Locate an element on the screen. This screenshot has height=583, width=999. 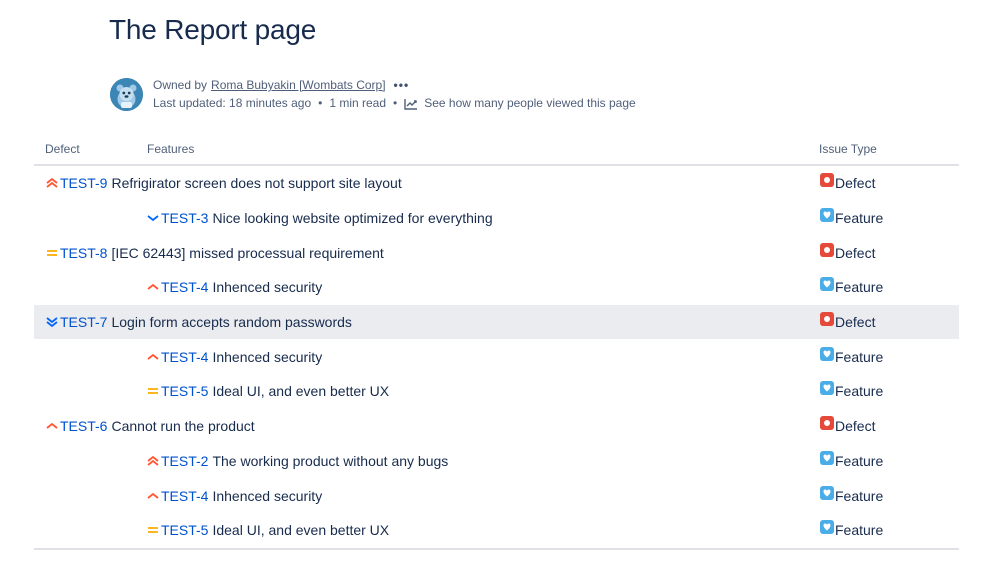
column-header-features: Features is located at coordinates (170, 149).